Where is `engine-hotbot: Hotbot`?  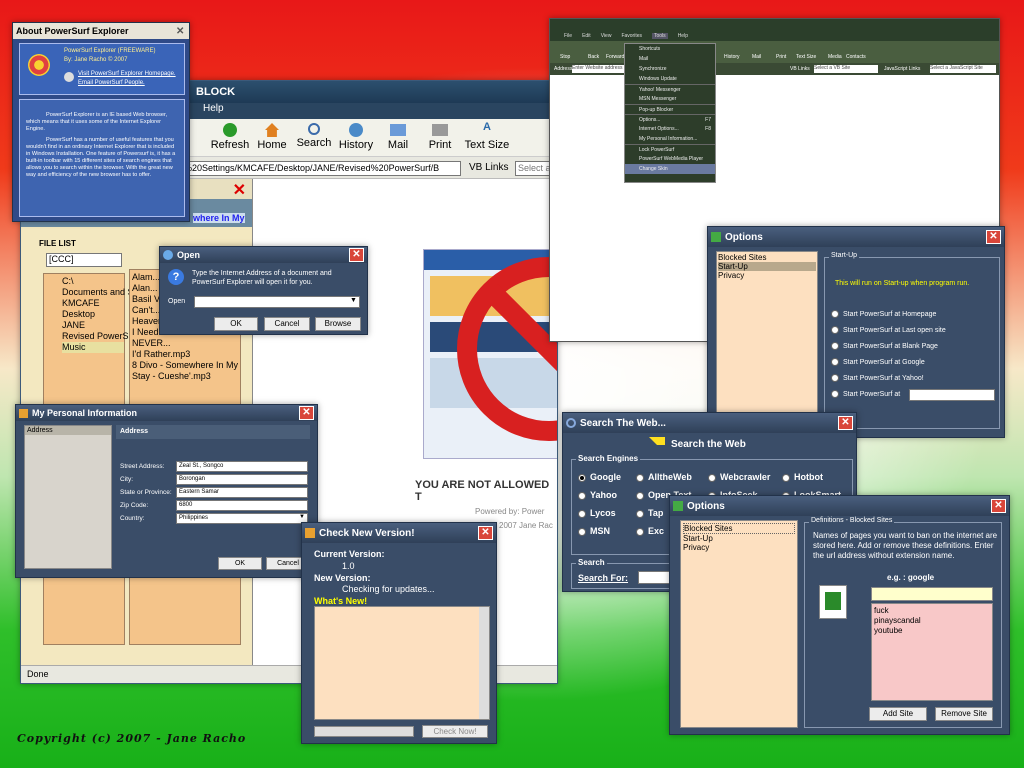
engine-hotbot: Hotbot is located at coordinates (802, 477).